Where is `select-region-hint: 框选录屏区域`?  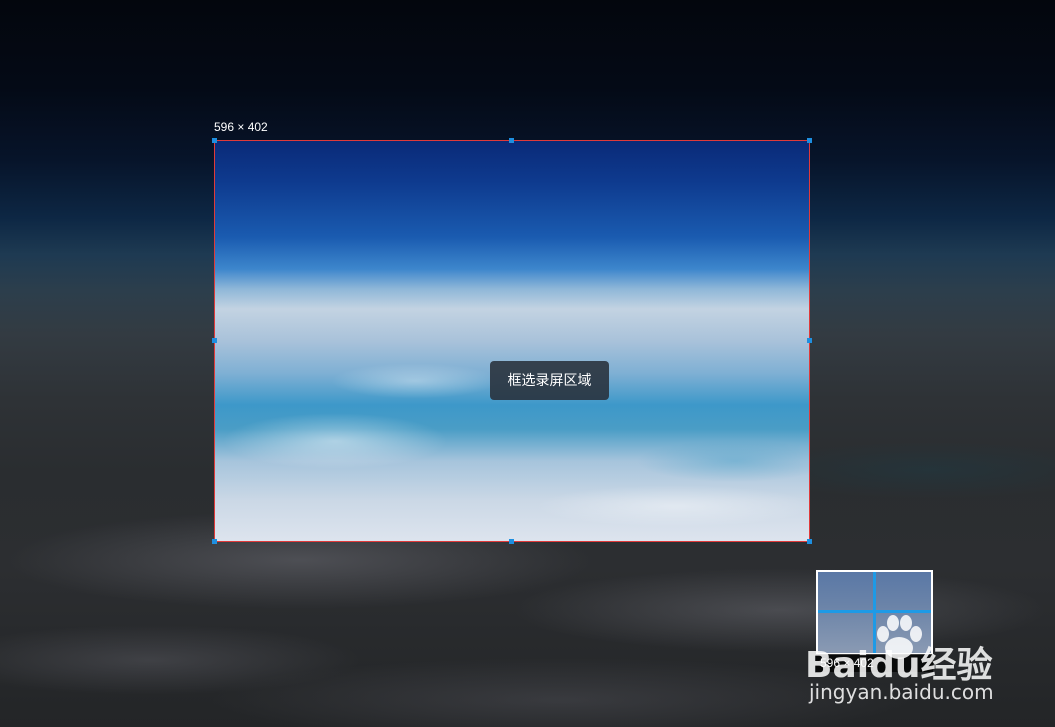 select-region-hint: 框选录屏区域 is located at coordinates (549, 380).